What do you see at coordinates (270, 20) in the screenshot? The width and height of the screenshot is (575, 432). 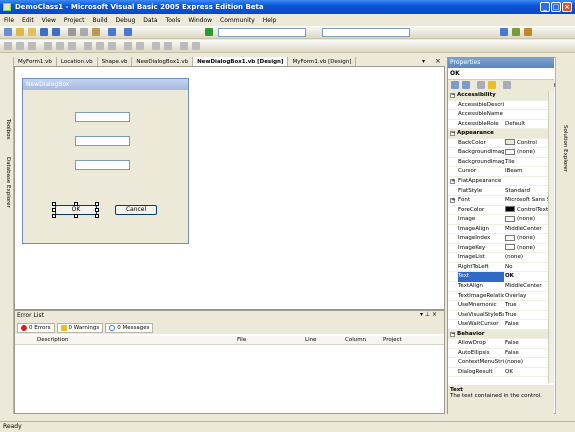 I see `menu-help: Help` at bounding box center [270, 20].